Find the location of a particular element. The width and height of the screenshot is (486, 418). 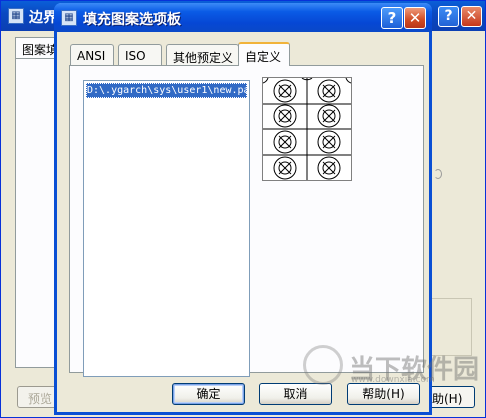

background-groupbox is located at coordinates (452, 327).